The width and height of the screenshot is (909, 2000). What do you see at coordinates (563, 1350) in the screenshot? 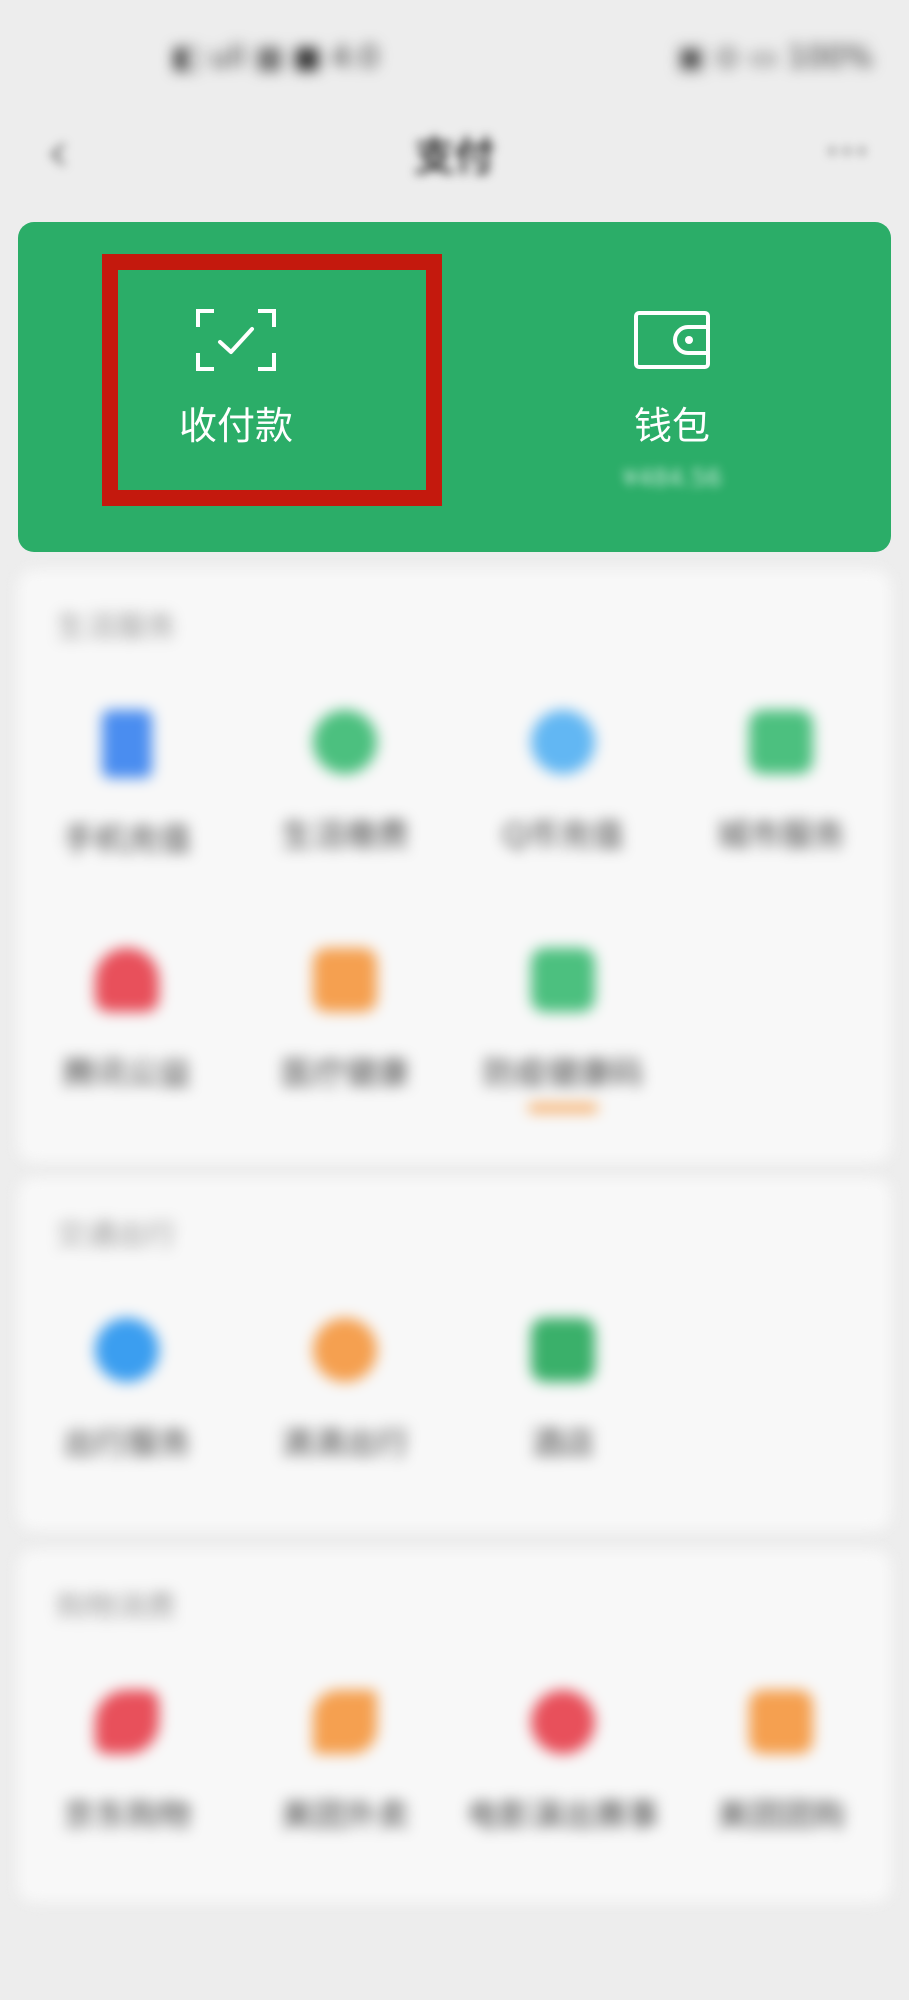
I see `hotel-icon` at bounding box center [563, 1350].